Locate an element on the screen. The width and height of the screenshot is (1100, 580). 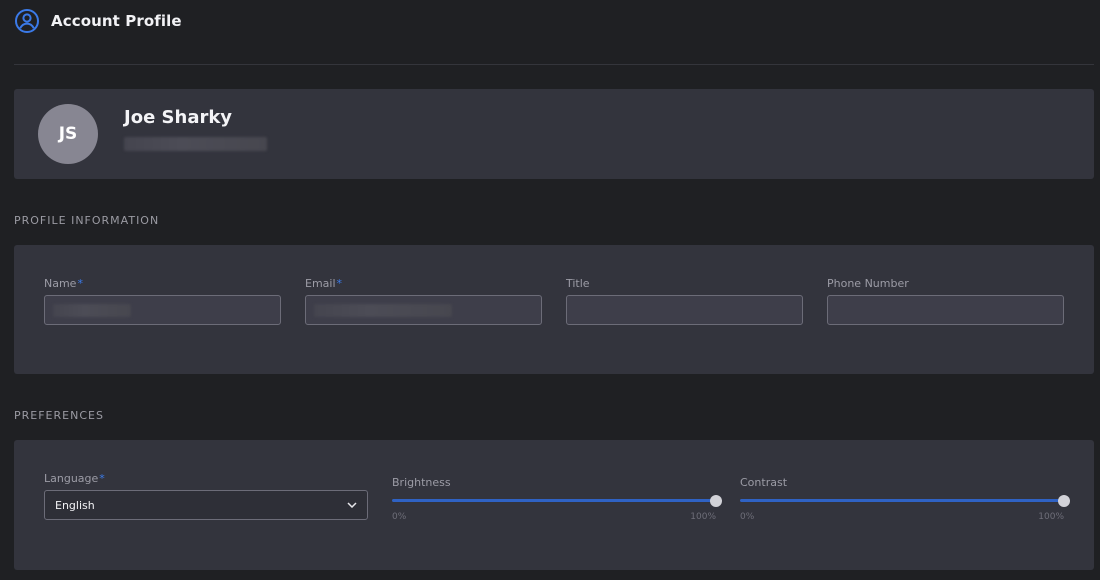
email-input is located at coordinates (423, 310).